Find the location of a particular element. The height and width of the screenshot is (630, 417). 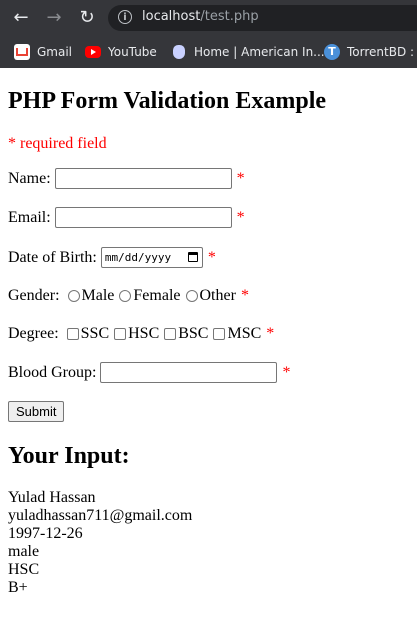

output-title: Your Input: is located at coordinates (69, 456).